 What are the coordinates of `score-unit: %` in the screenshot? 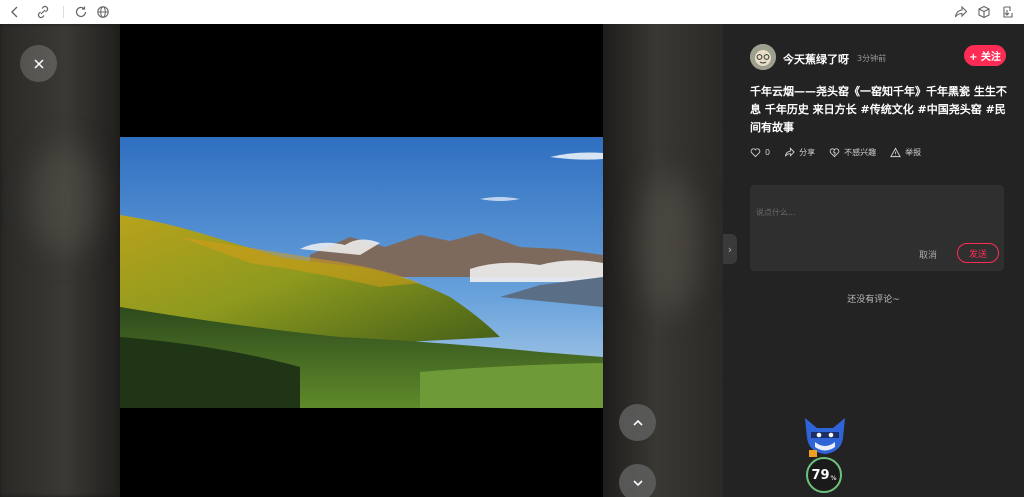 It's located at (833, 478).